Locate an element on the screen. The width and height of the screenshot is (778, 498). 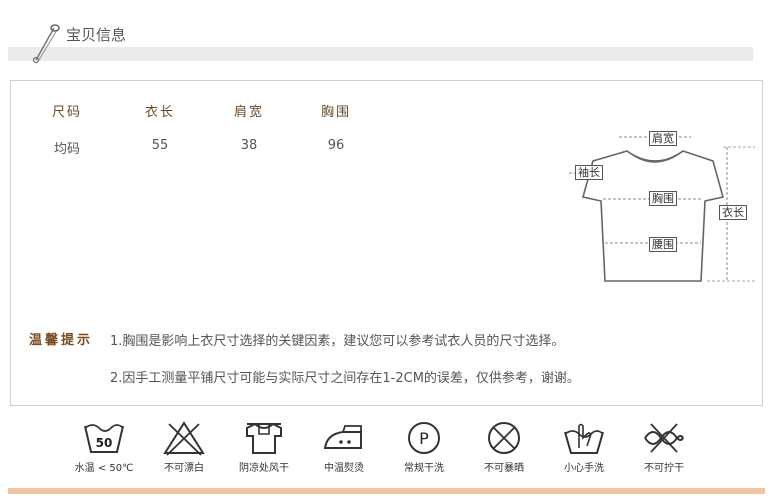
tip-line-1: 1.胸围是影响上衣尺寸选择的关键因素，建议您可以参考试衣人员的尺寸选择。 is located at coordinates (337, 341).